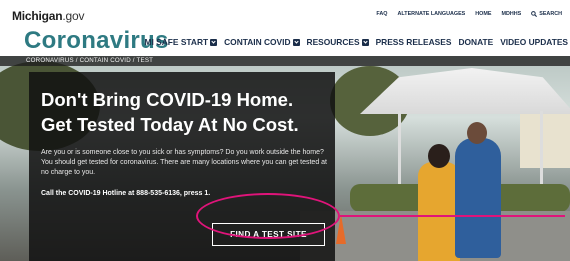  I want to click on logo-suffix: .gov, so click(73, 16).